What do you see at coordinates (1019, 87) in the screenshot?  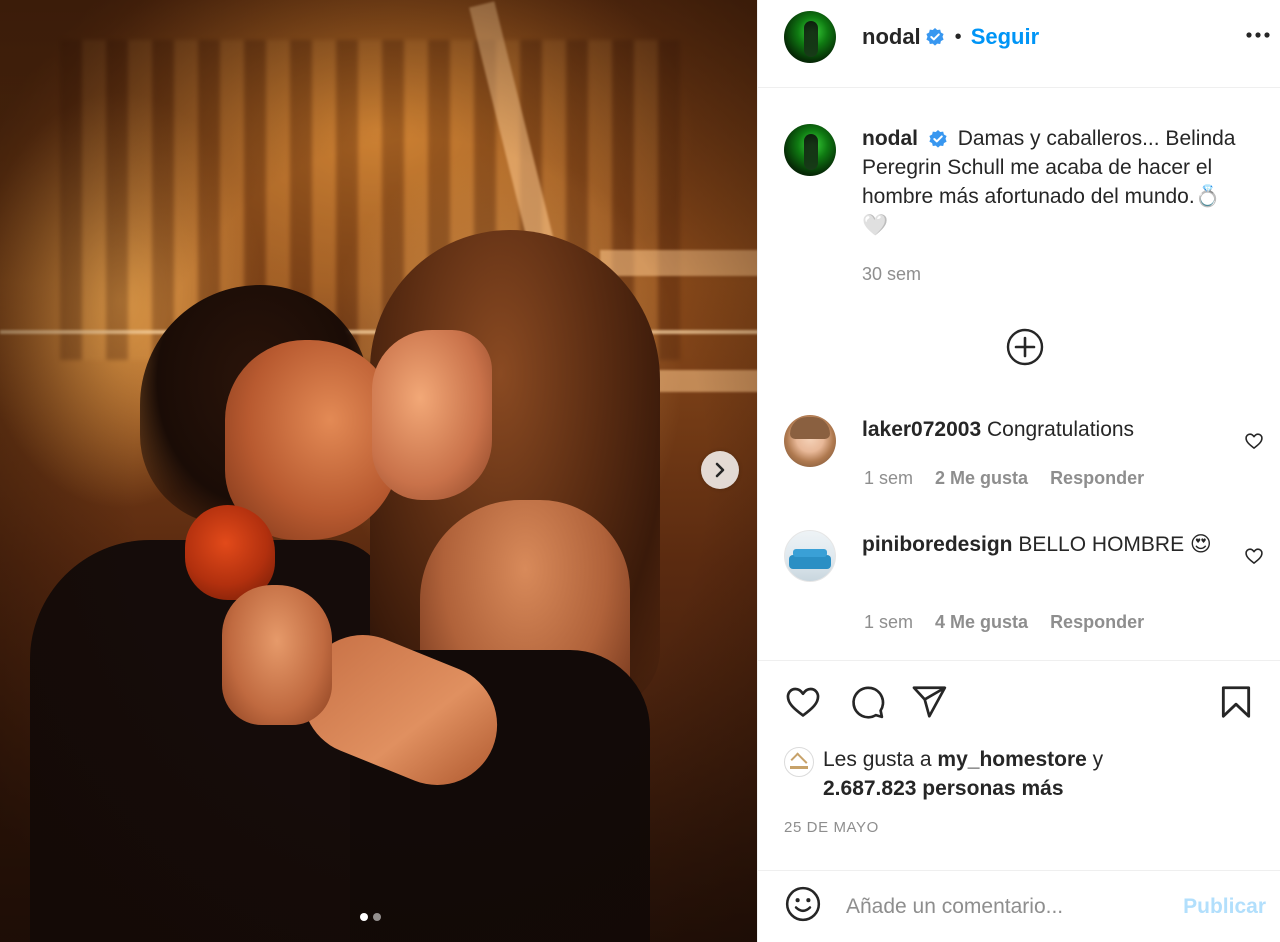 I see `header-divider` at bounding box center [1019, 87].